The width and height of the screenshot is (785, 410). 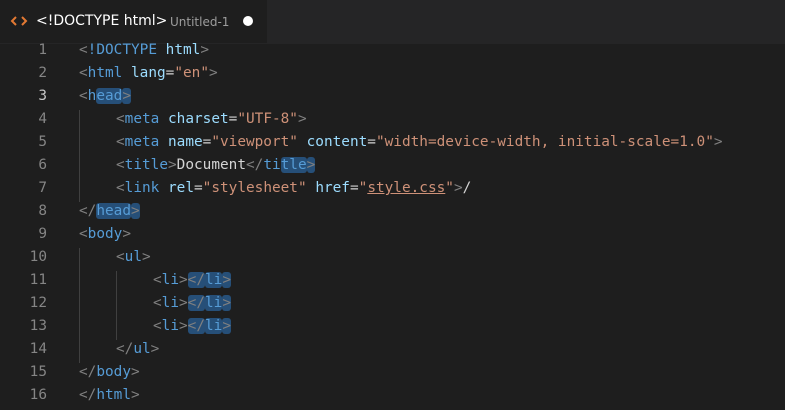 I want to click on code-token: rel, so click(x=181, y=188).